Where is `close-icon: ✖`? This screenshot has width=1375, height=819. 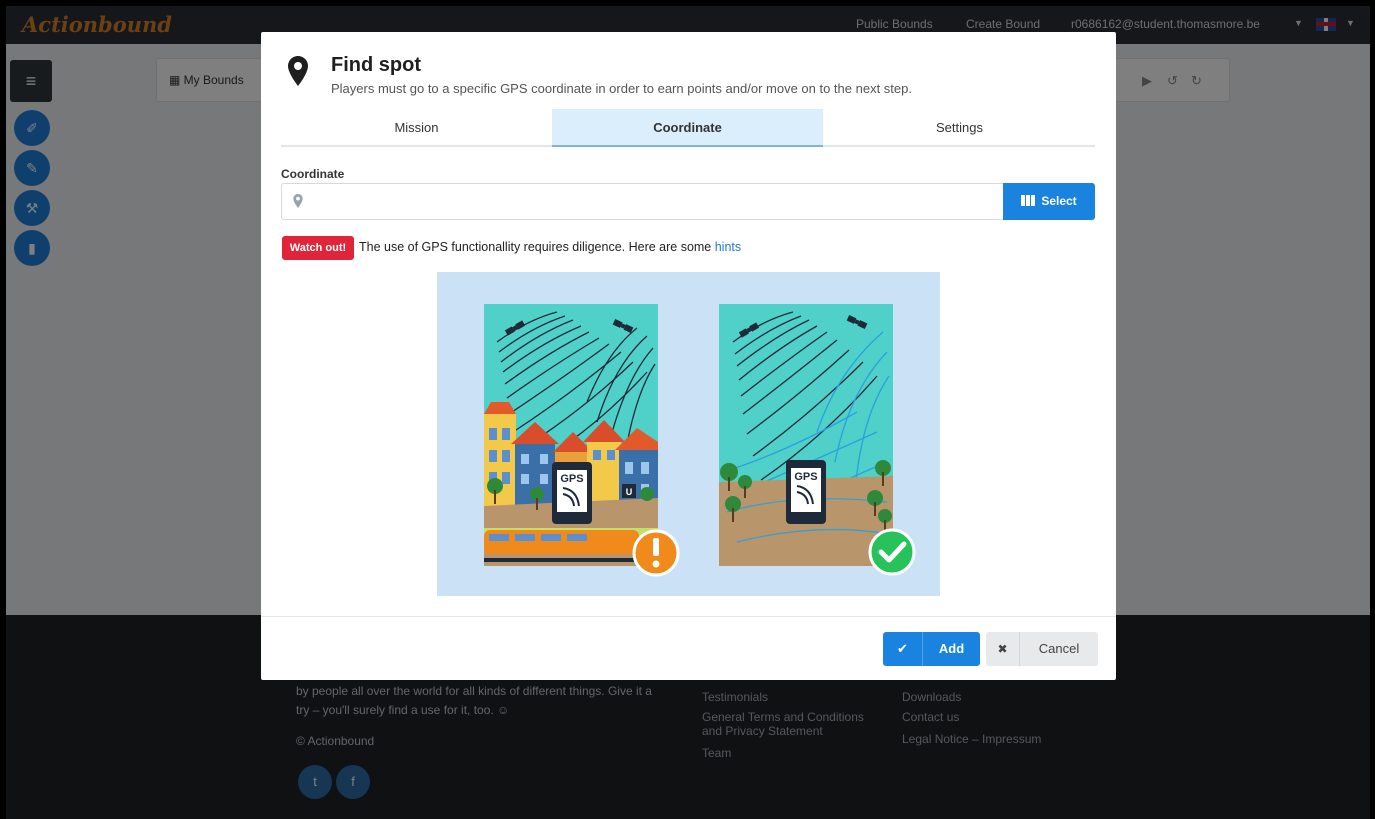 close-icon: ✖ is located at coordinates (1003, 649).